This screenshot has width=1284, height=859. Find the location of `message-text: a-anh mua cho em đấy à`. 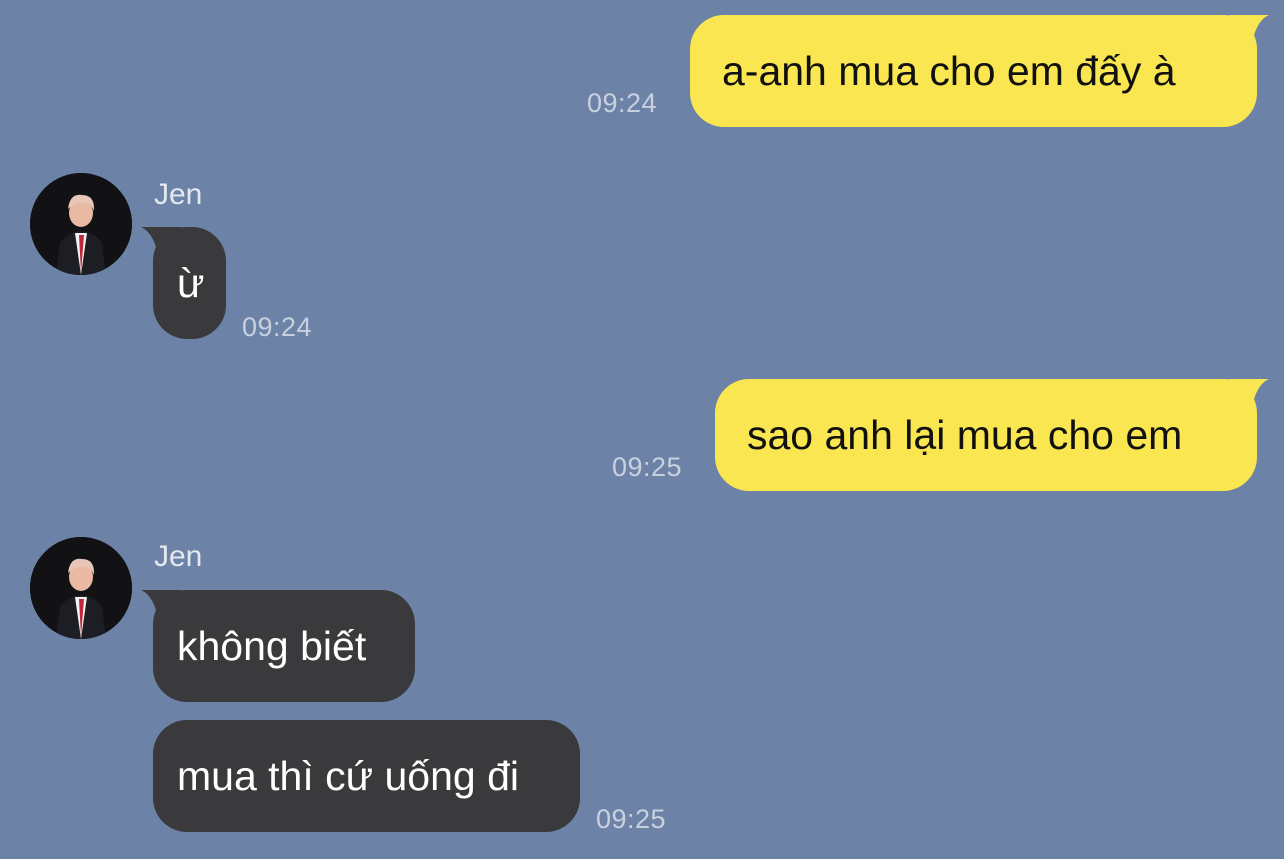

message-text: a-anh mua cho em đấy à is located at coordinates (949, 71).